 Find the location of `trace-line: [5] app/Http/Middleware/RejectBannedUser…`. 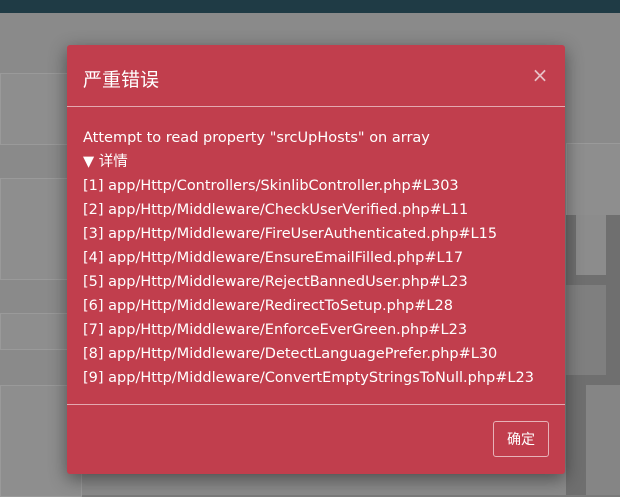

trace-line: [5] app/Http/Middleware/RejectBannedUser… is located at coordinates (275, 282).